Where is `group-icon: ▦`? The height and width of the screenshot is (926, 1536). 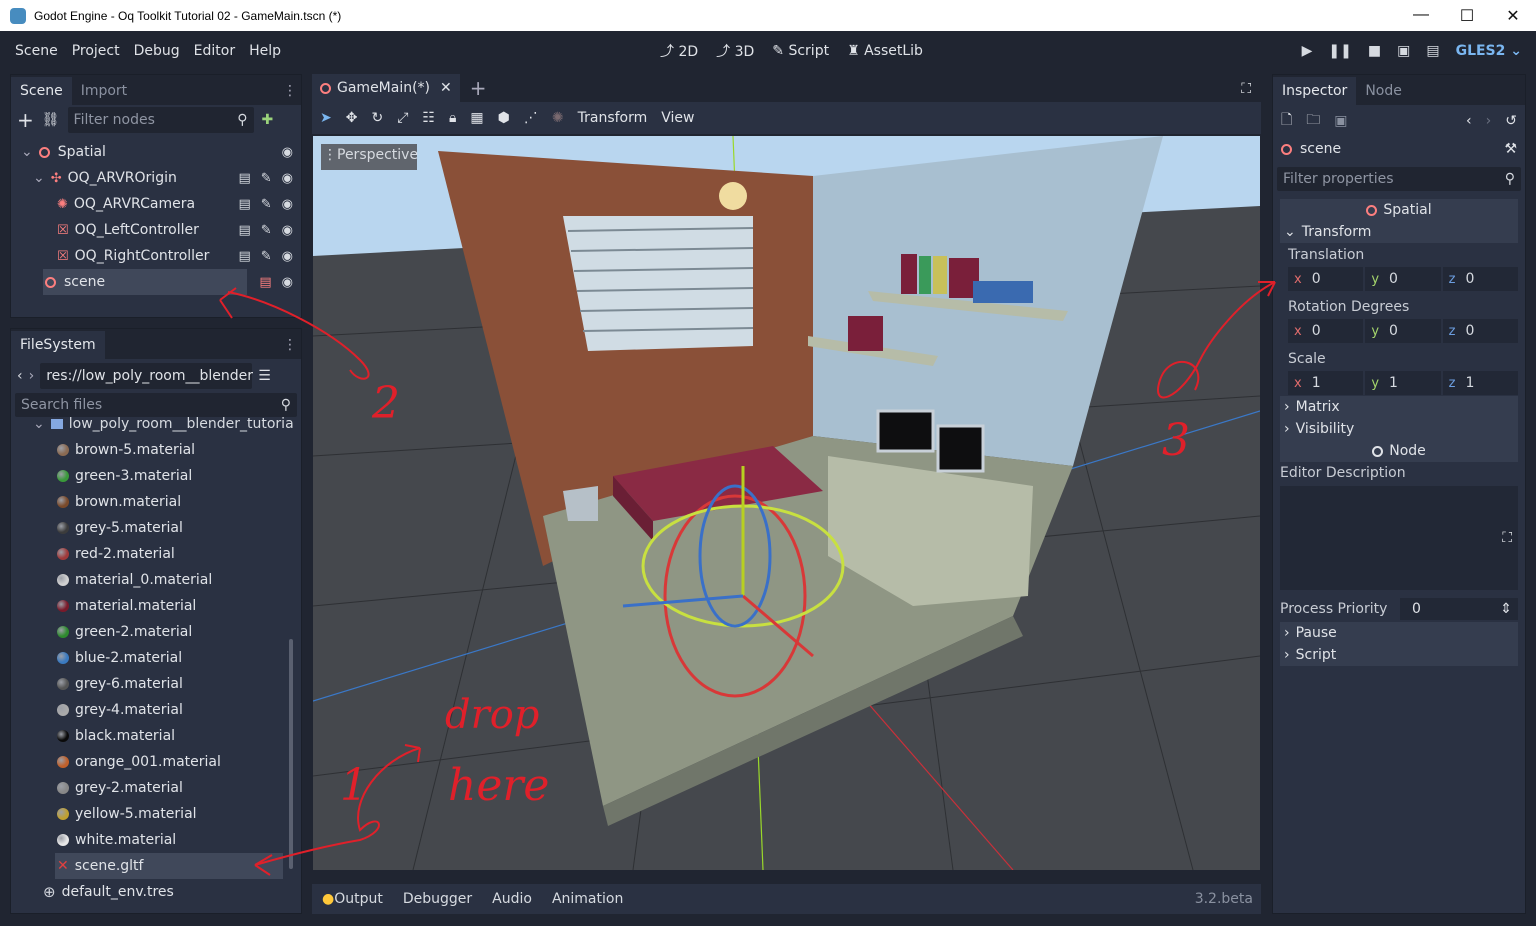
group-icon: ▦ is located at coordinates (476, 118).